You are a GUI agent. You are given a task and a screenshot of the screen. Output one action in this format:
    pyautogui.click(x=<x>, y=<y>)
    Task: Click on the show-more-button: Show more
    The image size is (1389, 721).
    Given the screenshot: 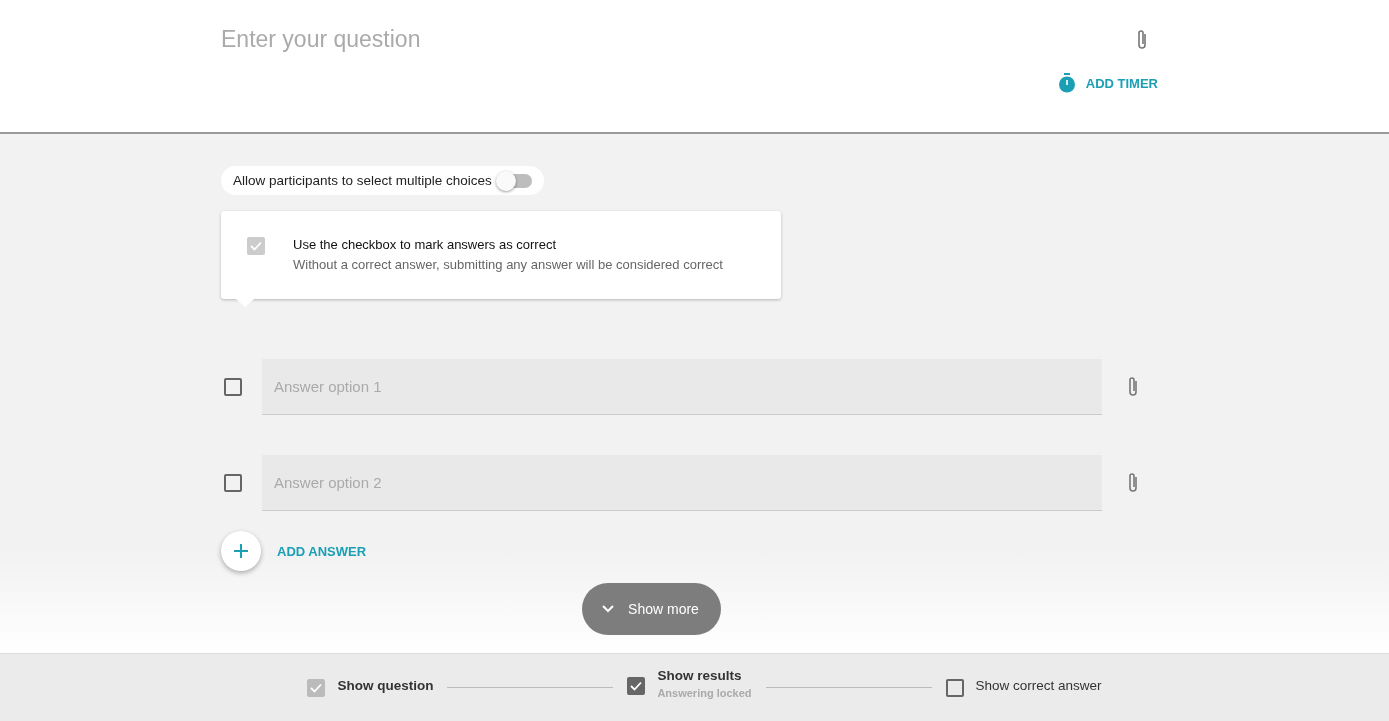 What is the action you would take?
    pyautogui.click(x=651, y=609)
    